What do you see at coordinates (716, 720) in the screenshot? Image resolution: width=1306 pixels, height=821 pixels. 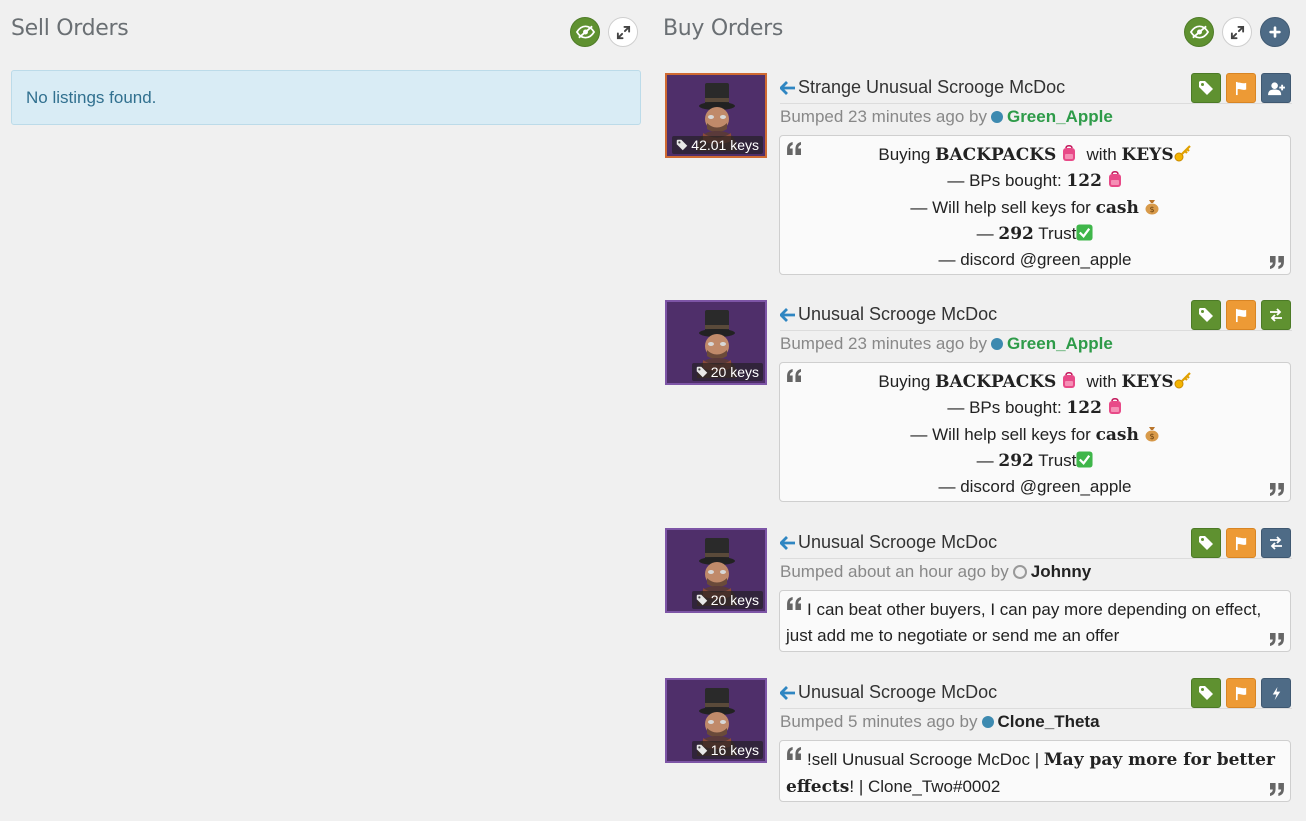 I see `item-image: 16 keys` at bounding box center [716, 720].